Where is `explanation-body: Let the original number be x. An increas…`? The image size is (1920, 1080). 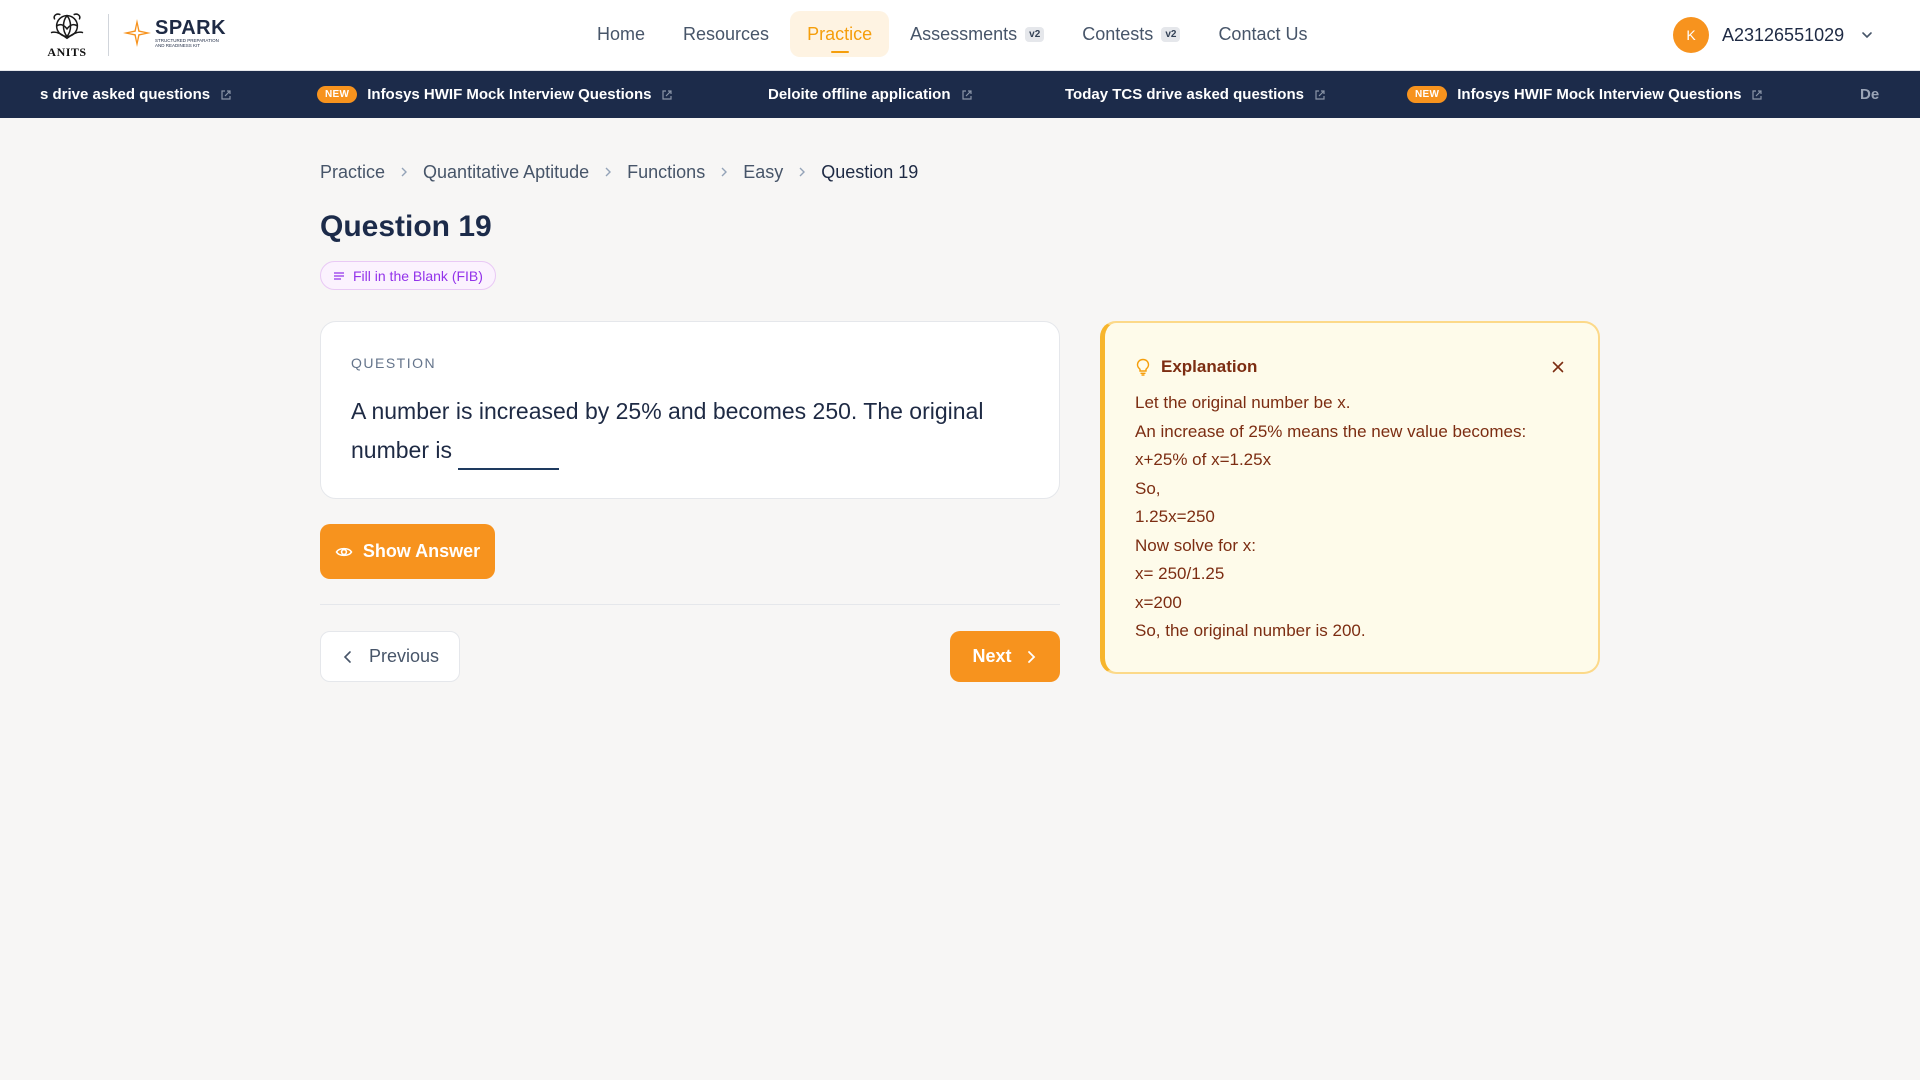
explanation-body: Let the original number be x. An increas… is located at coordinates (1355, 517).